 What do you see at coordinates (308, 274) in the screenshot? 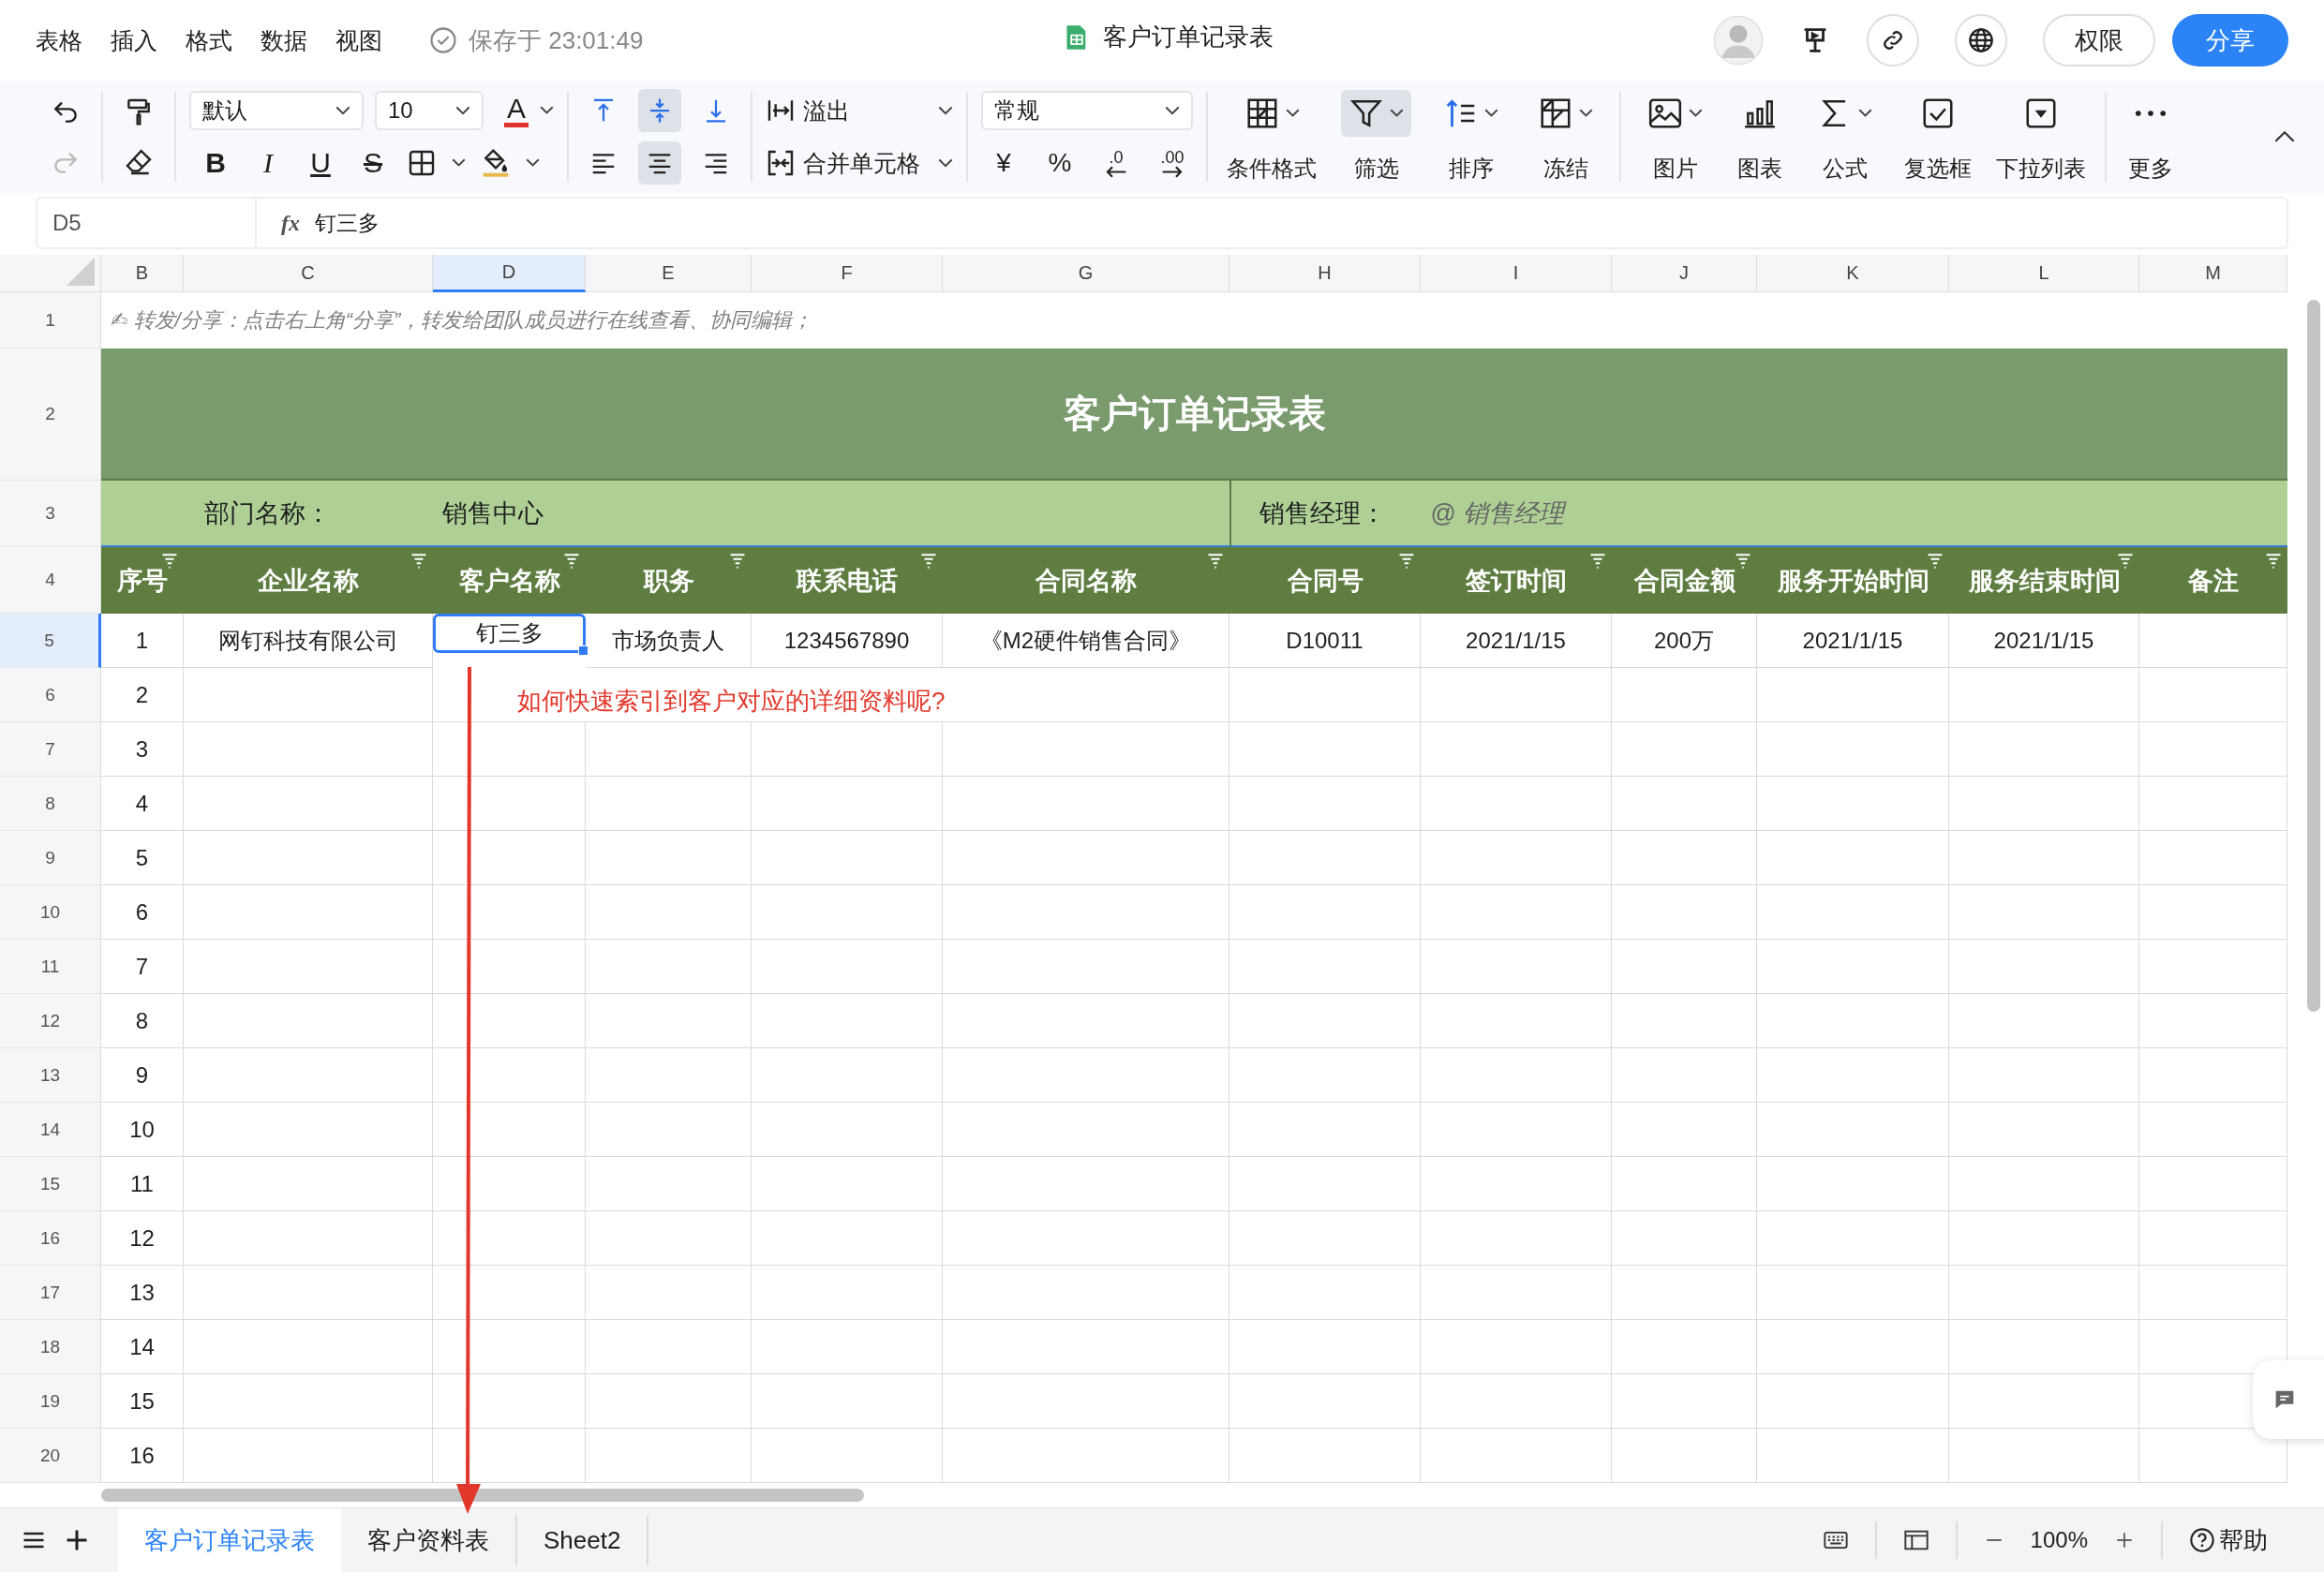
I see `column-header: C` at bounding box center [308, 274].